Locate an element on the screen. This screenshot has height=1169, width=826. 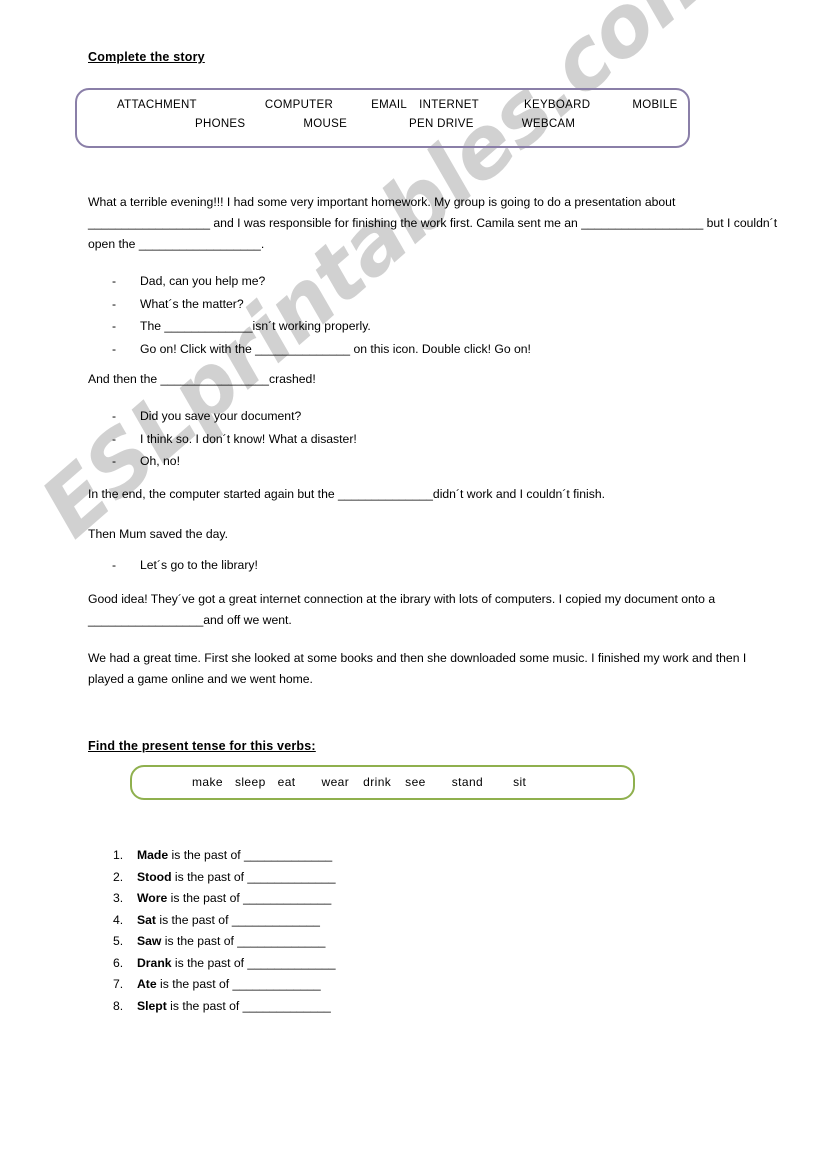
word-webcam: WEBCAM is located at coordinates (548, 124).